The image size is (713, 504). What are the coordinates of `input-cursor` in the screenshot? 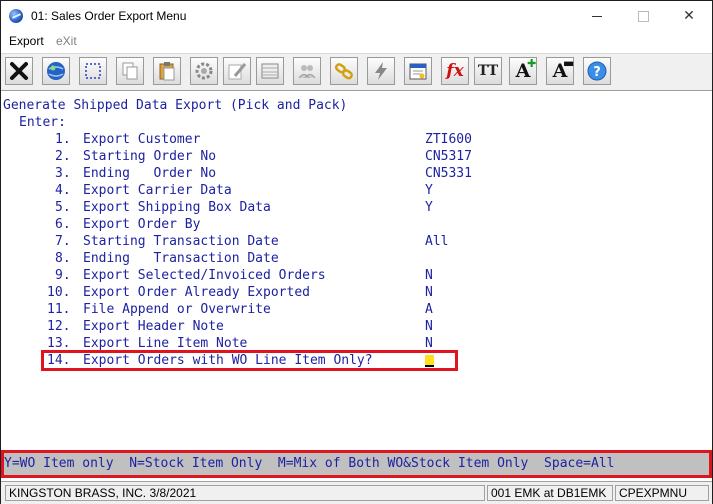 It's located at (429, 361).